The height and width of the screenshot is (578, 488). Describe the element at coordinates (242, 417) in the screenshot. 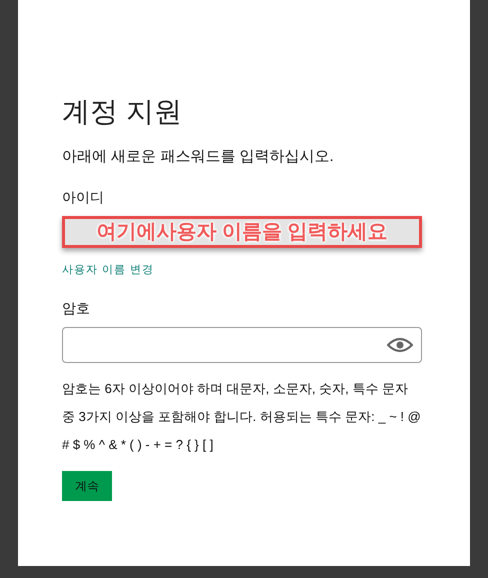

I see `password-requirements-text: 암호는 6자 이상이어야 하며 대문자, 소문자, 숫자, 특수 문자 중 3가지 이상을 포함해야 합니다. 허용되는 특수 문자: _ ~ ! @ # $ % ^ & * ( ) - + = ? { } [ ]` at that location.